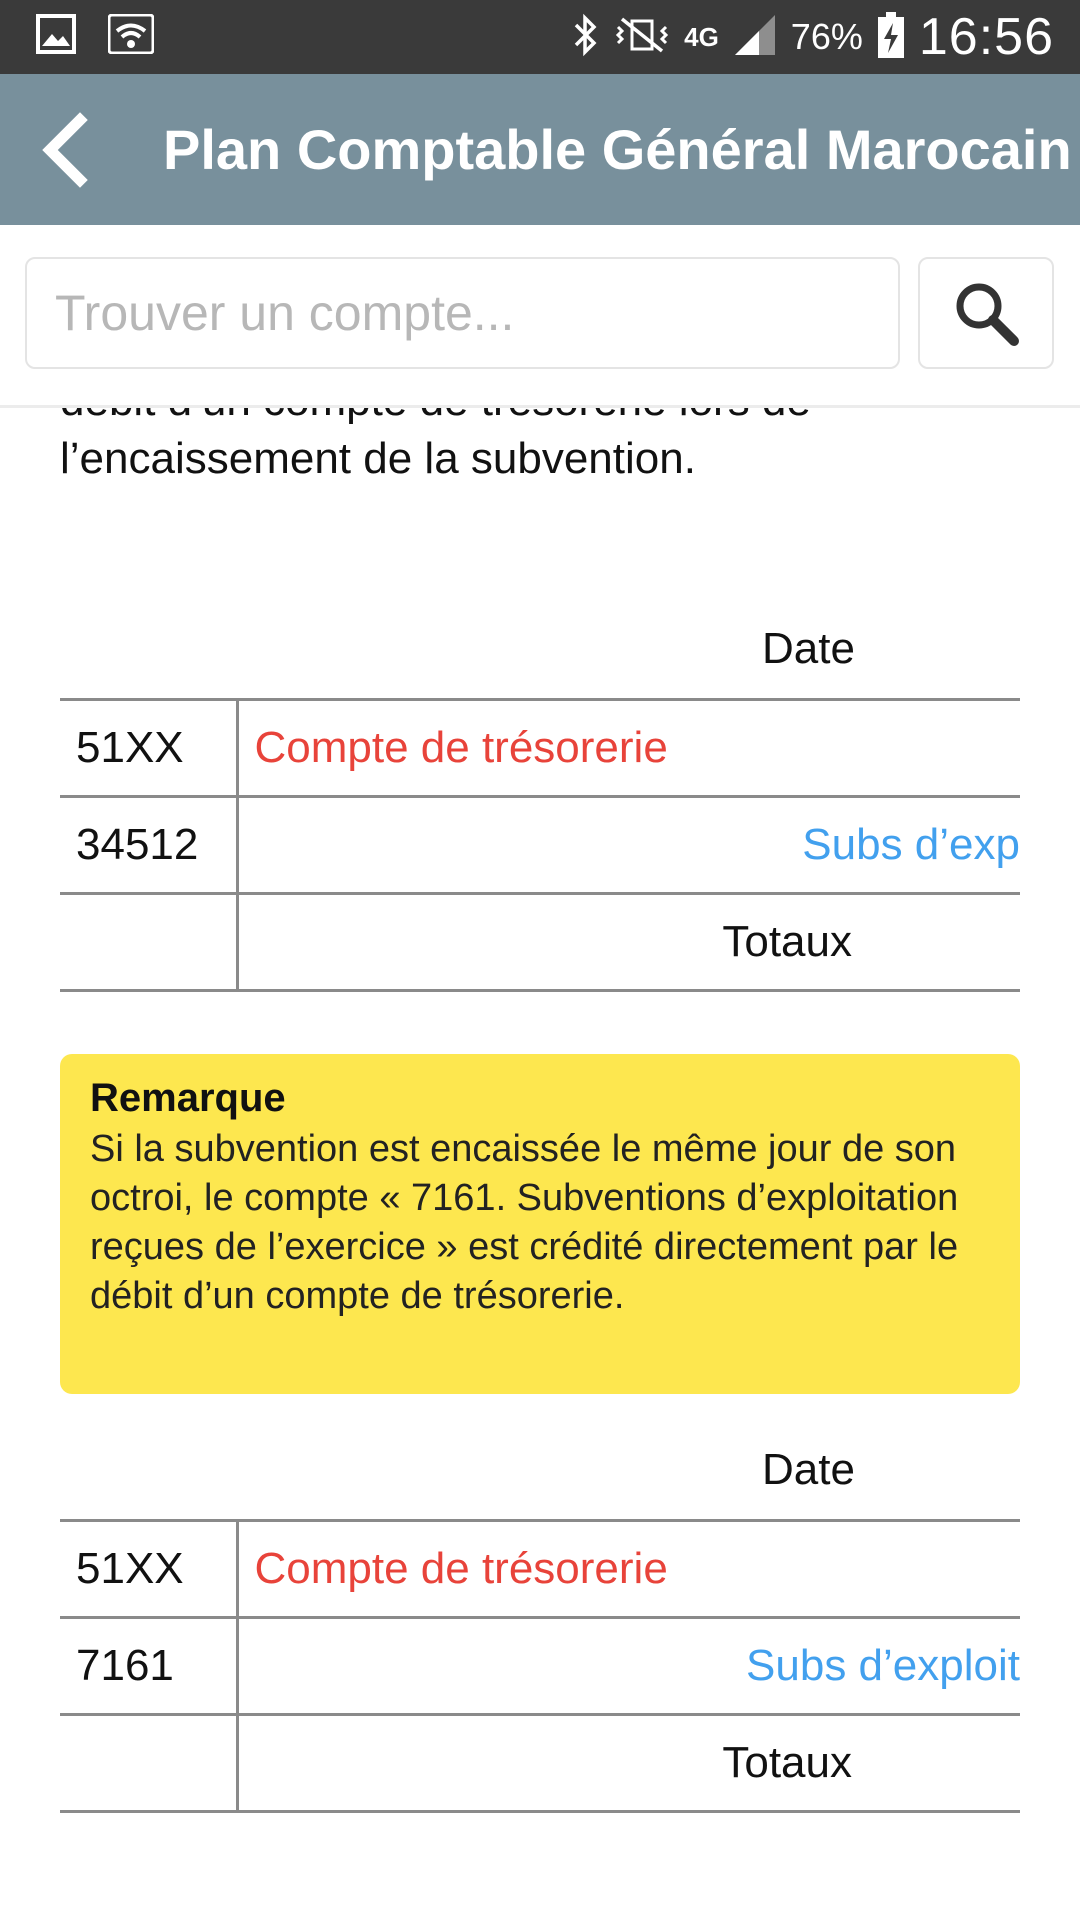 The width and height of the screenshot is (1080, 1920). What do you see at coordinates (56, 36) in the screenshot?
I see `gallery-icon` at bounding box center [56, 36].